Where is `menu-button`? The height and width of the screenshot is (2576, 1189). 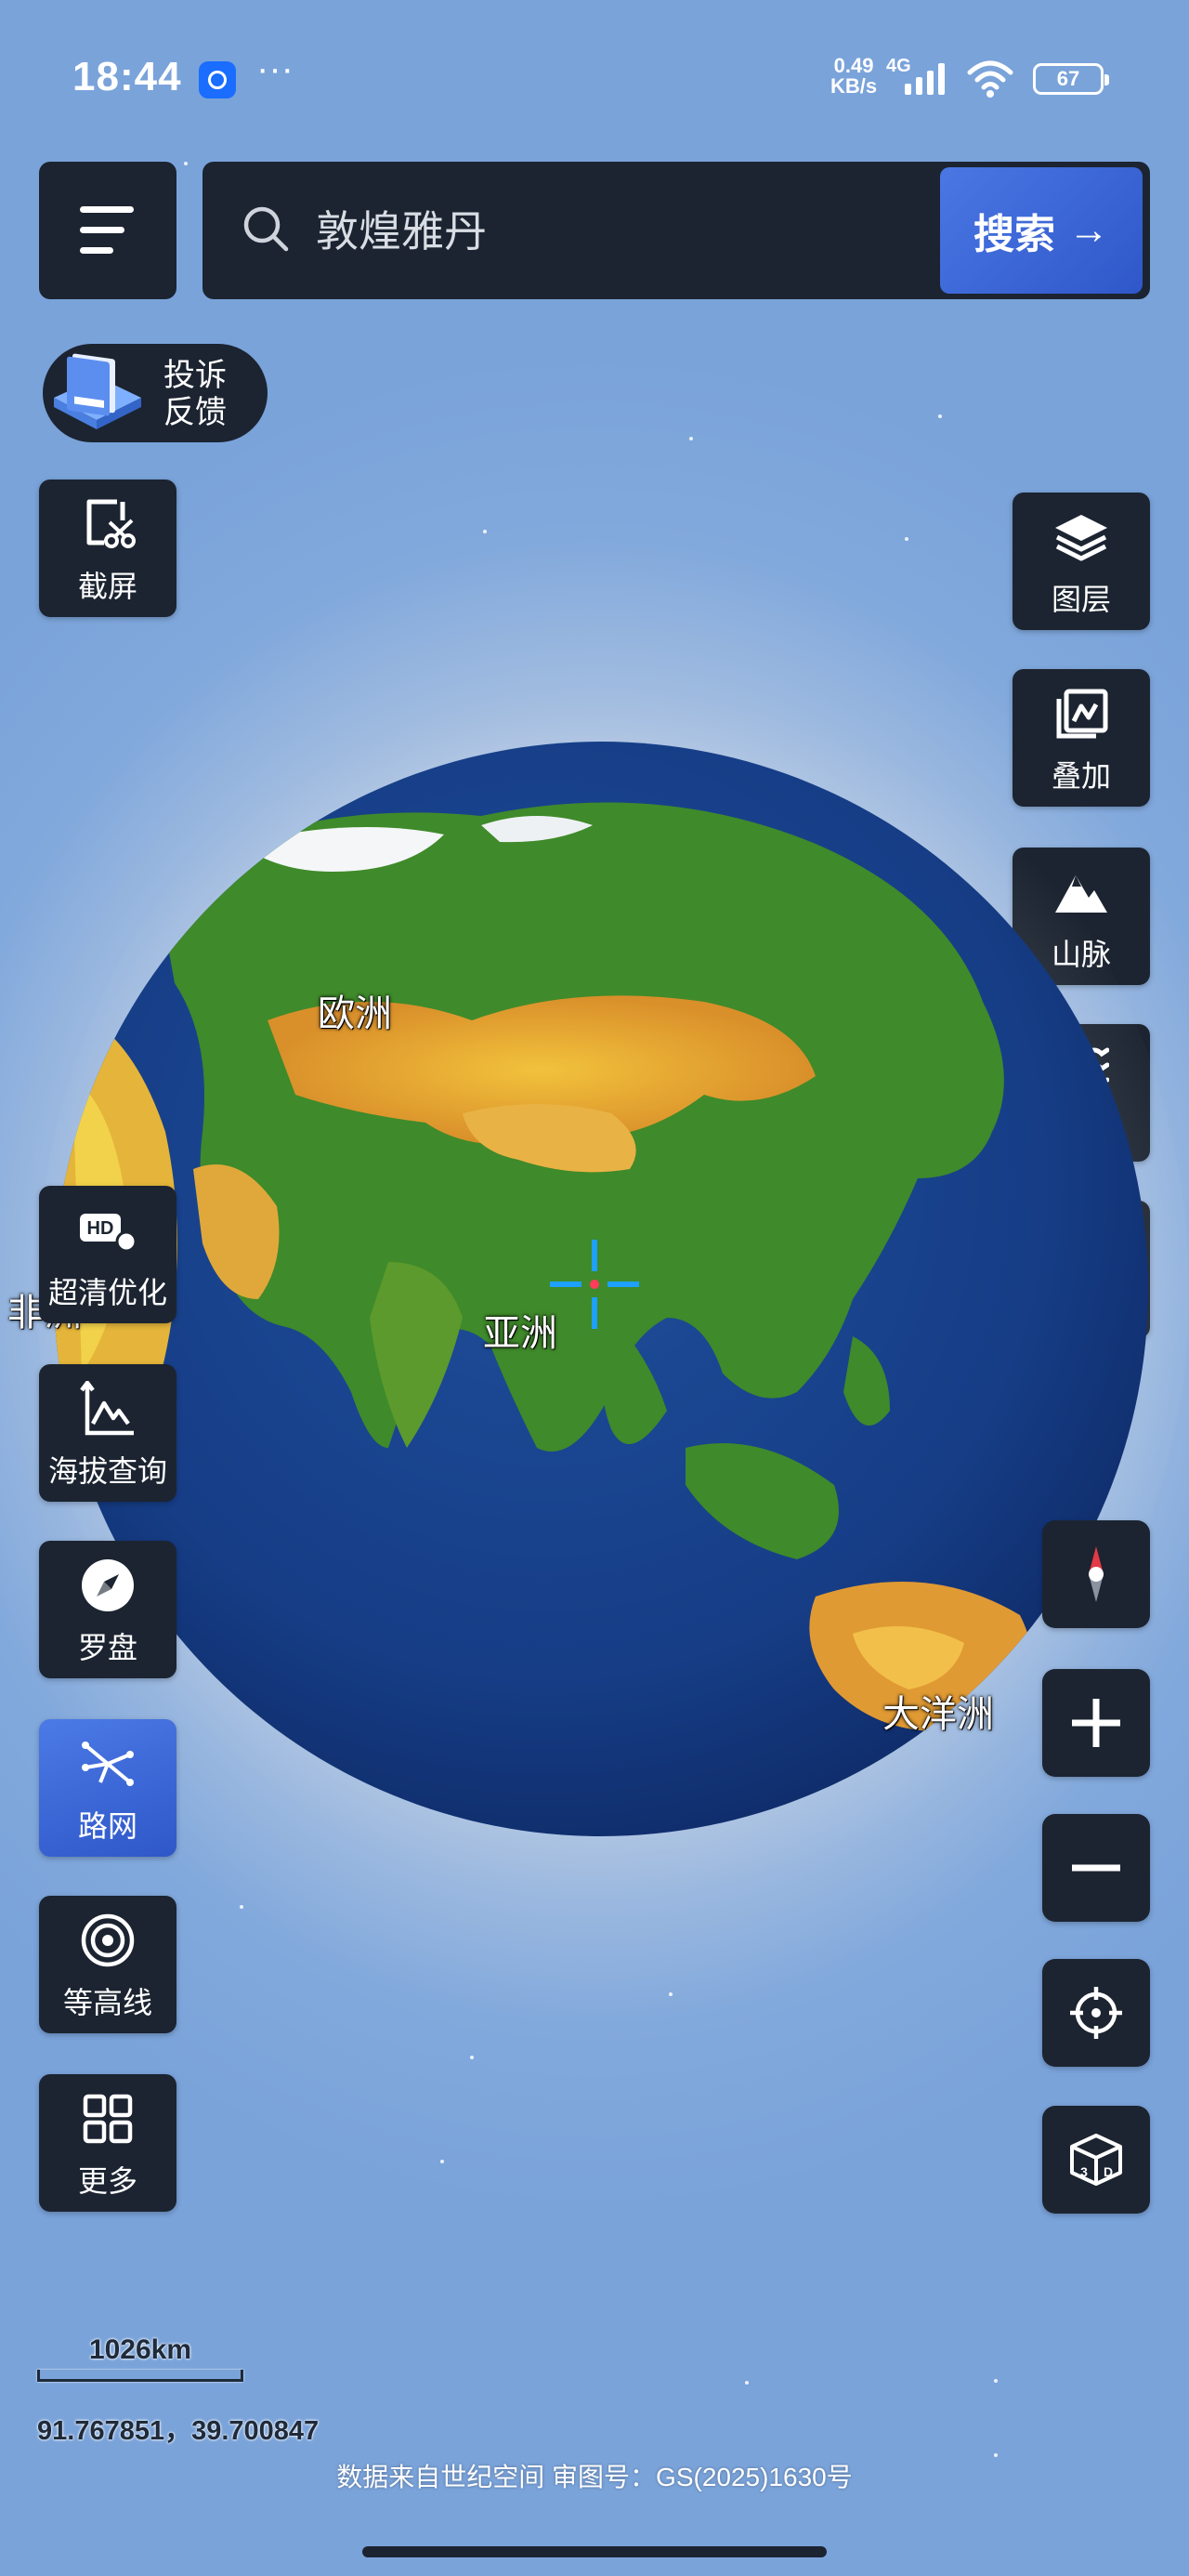 menu-button is located at coordinates (107, 230).